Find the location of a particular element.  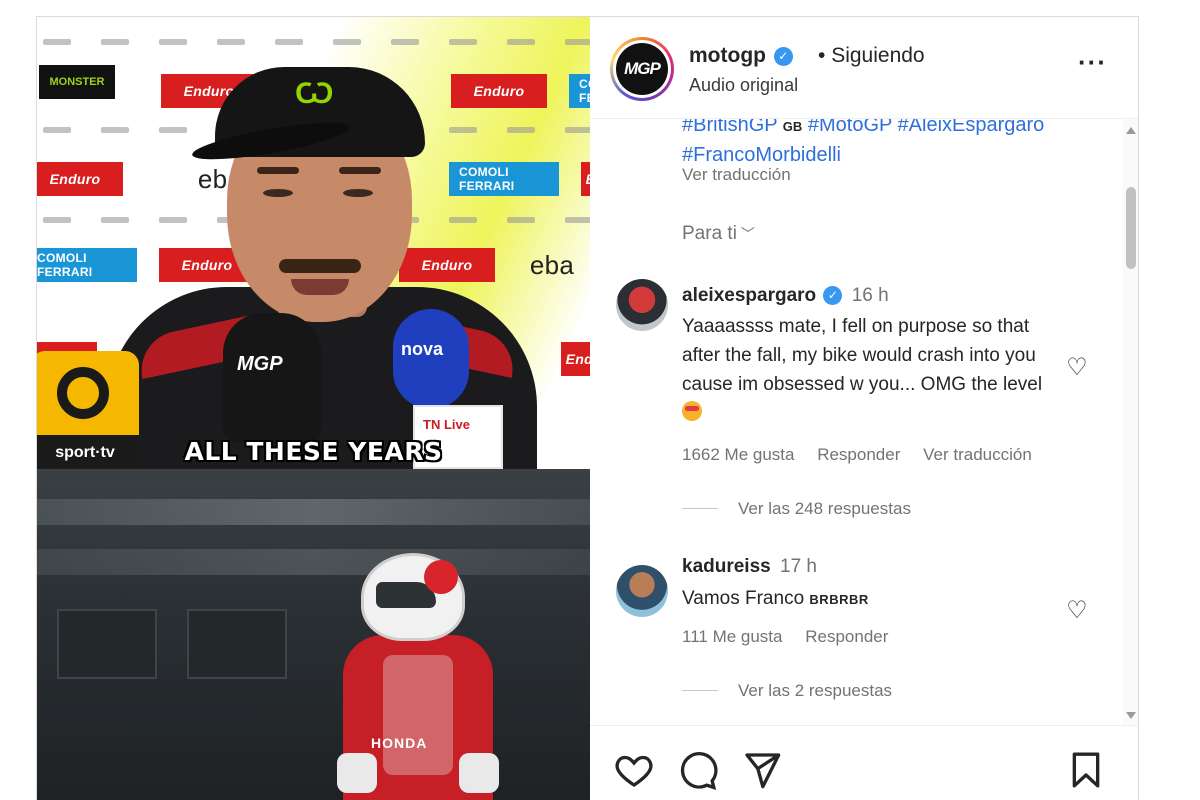

motogp-logo: MGP is located at coordinates (642, 69).